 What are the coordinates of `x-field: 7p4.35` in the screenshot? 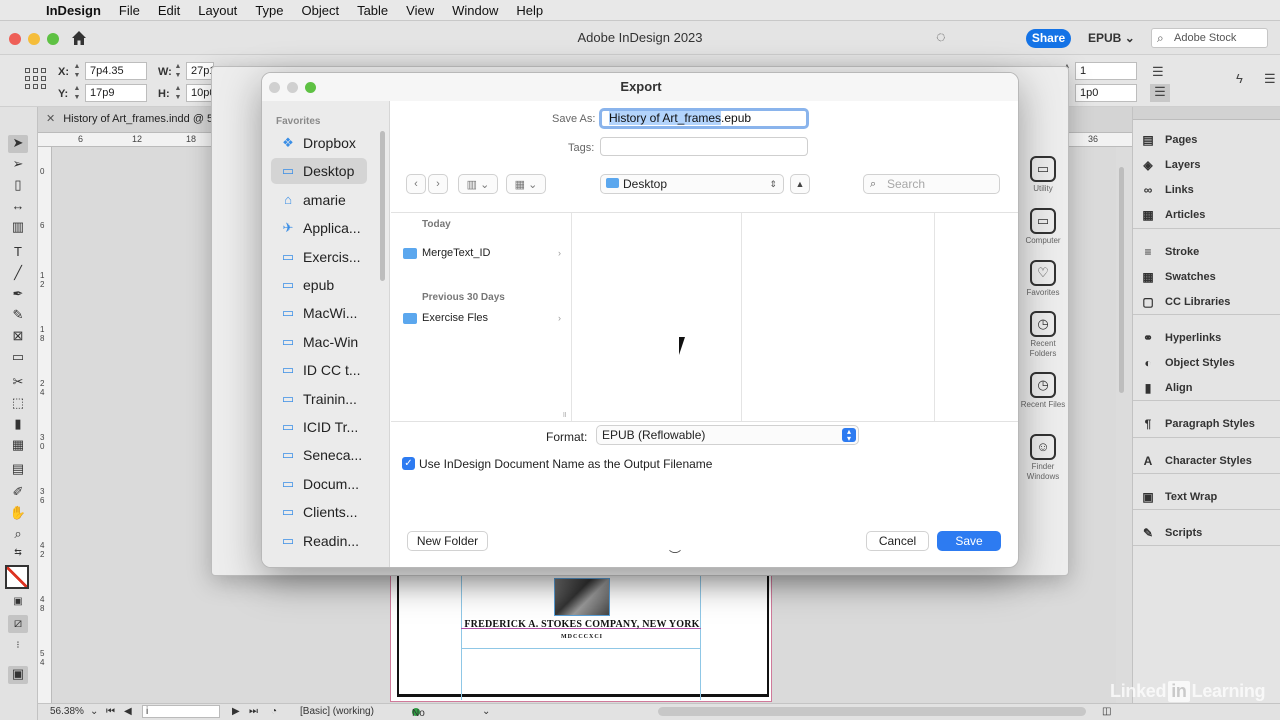 It's located at (116, 71).